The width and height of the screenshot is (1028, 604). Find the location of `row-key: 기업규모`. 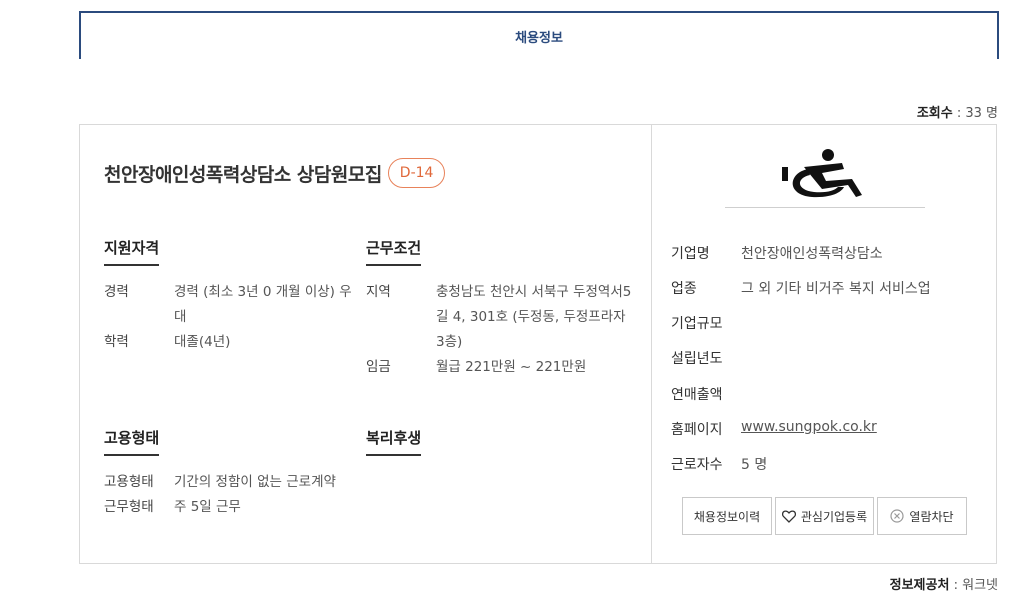

row-key: 기업규모 is located at coordinates (697, 324).